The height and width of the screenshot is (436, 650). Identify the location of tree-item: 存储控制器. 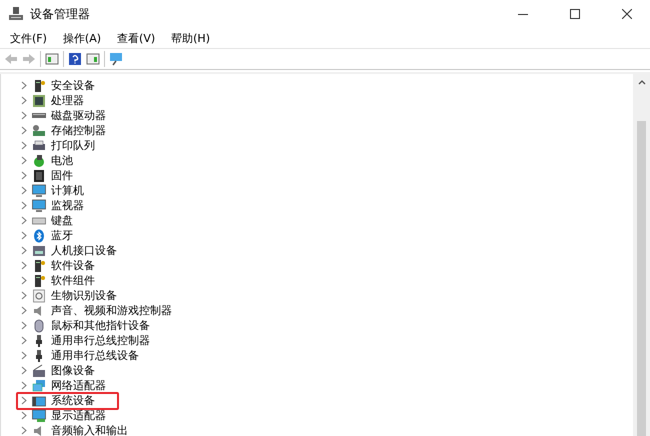
(78, 130).